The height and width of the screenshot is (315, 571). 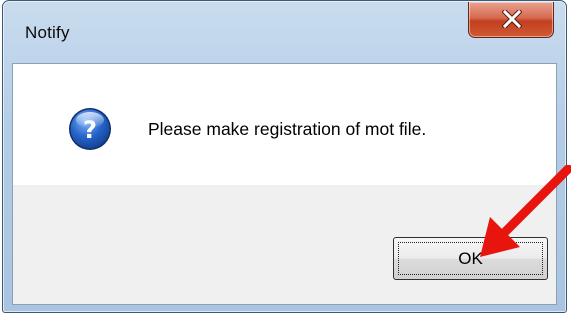 I want to click on question-icon: ?, so click(x=90, y=129).